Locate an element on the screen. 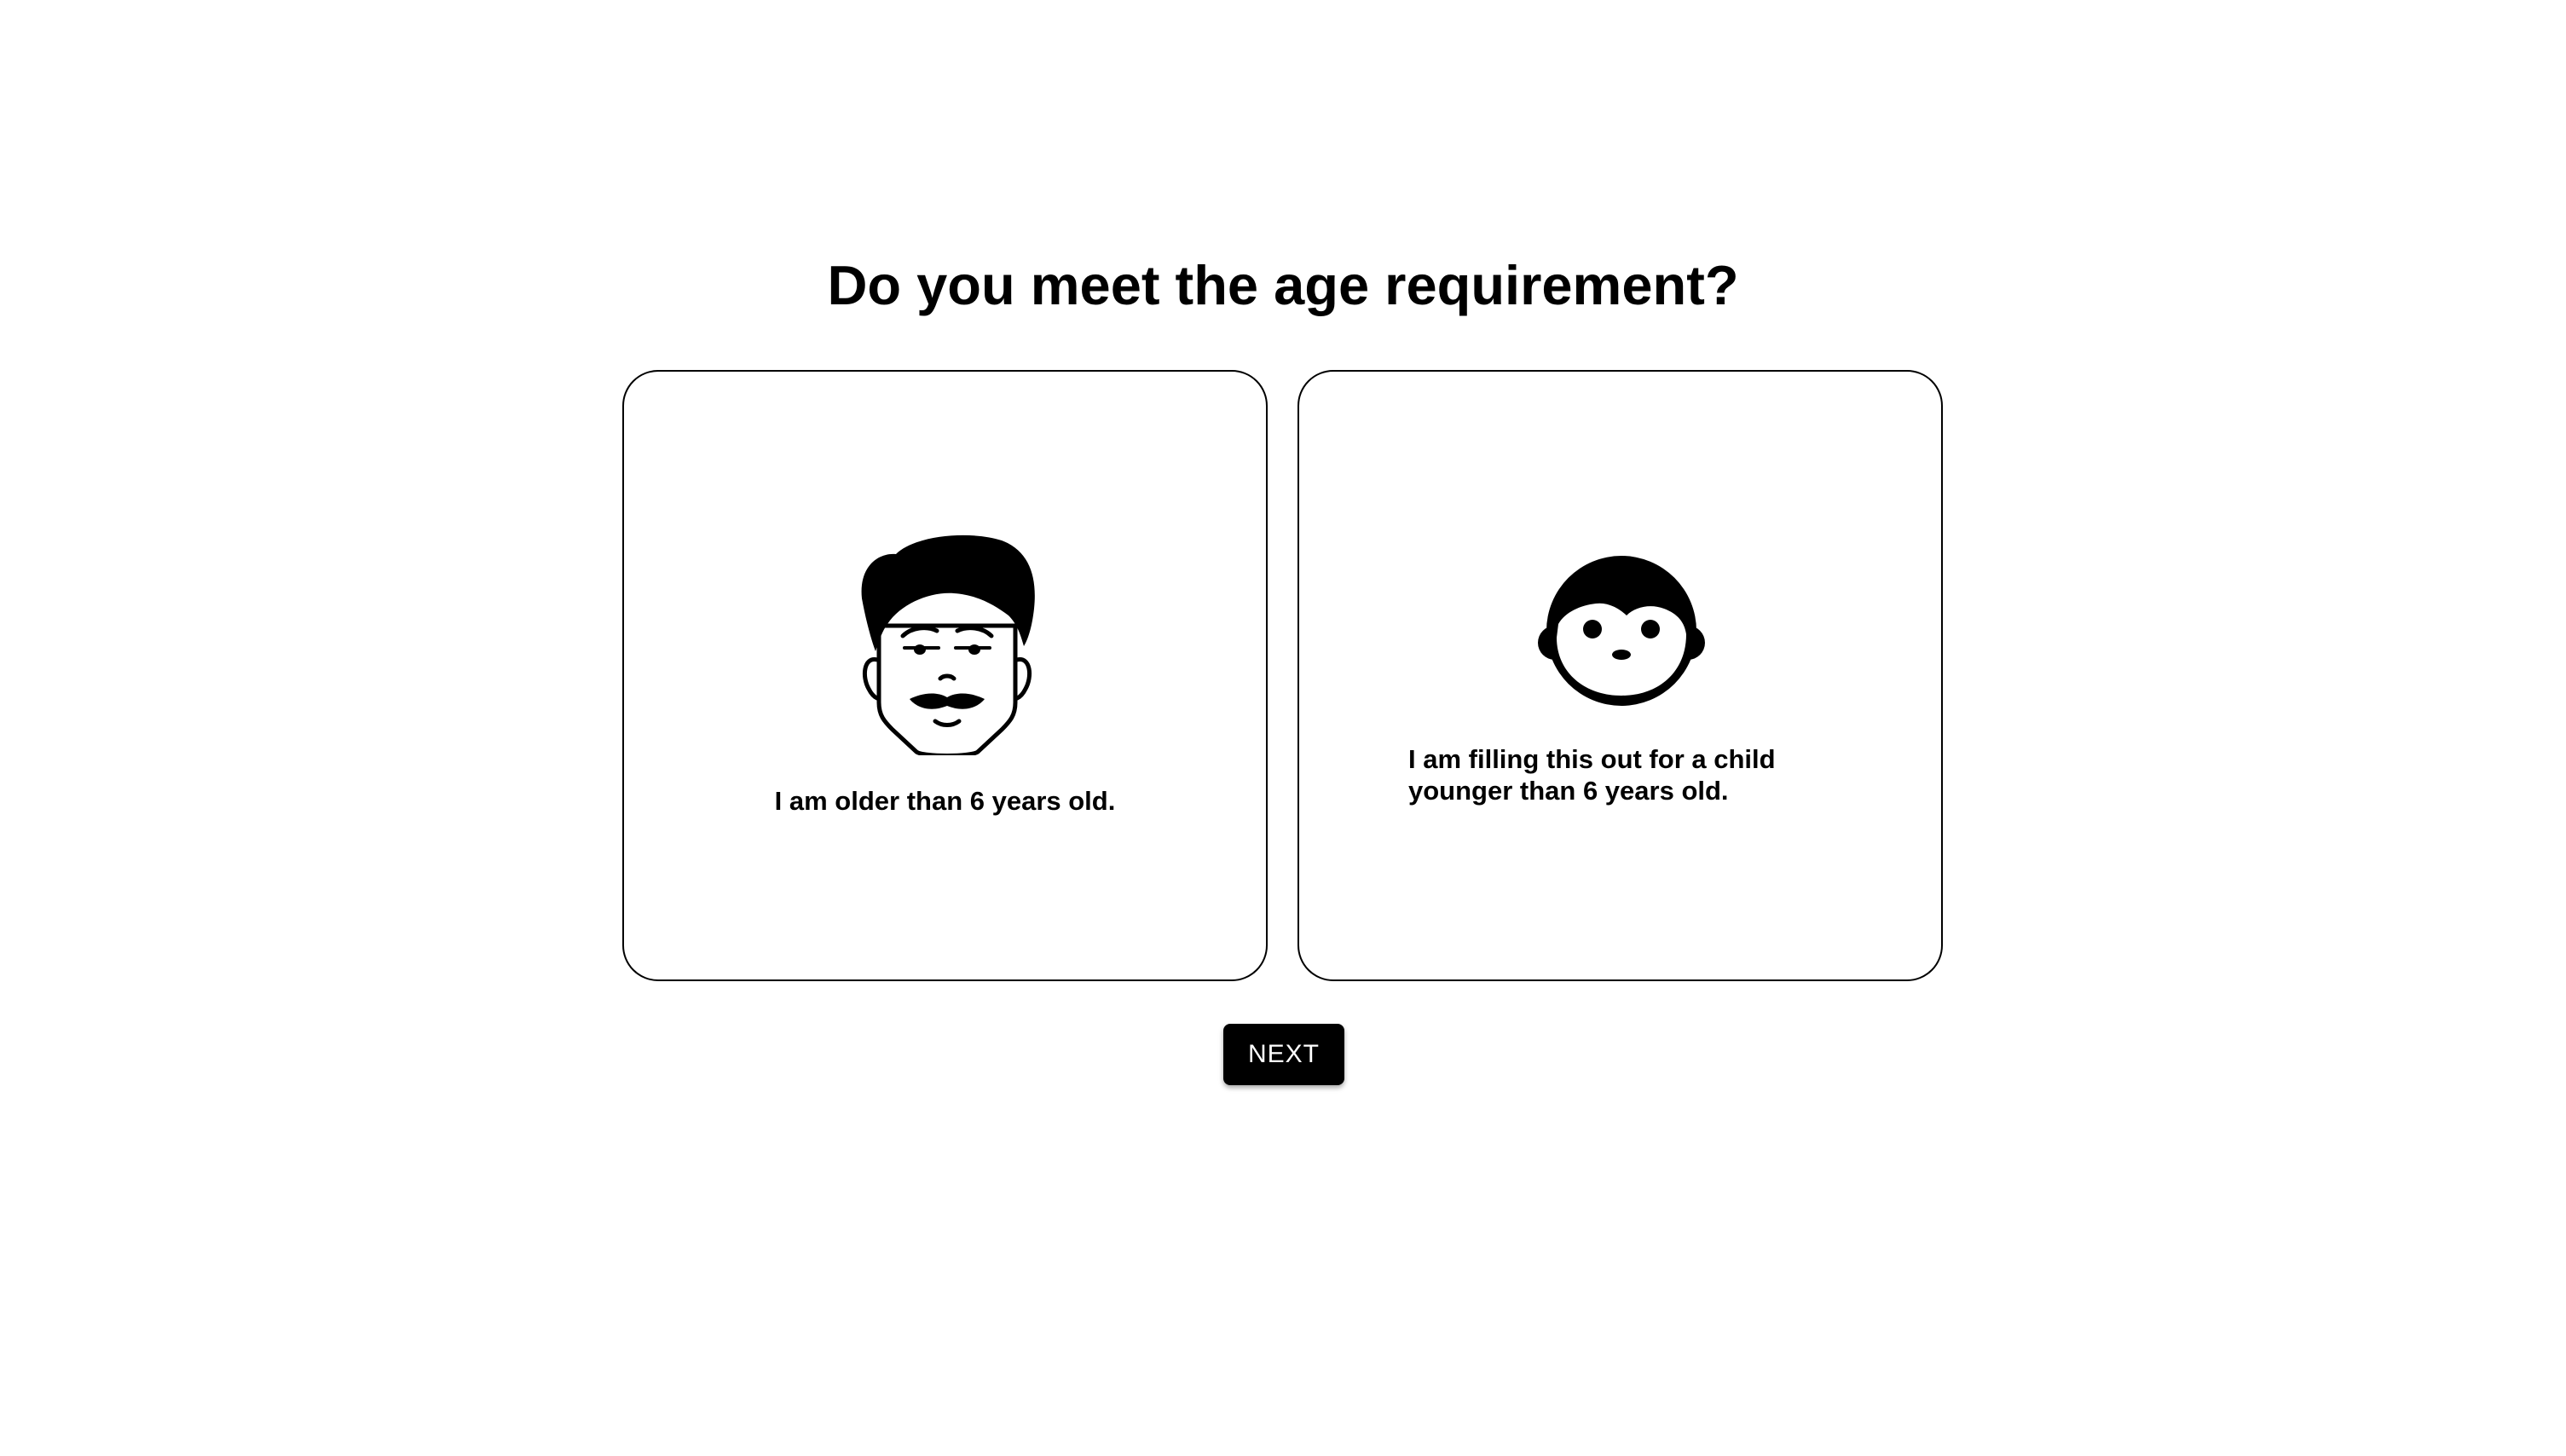 The height and width of the screenshot is (1456, 2566). option-label-younger-line1: I am filling this out for a child is located at coordinates (1592, 759).